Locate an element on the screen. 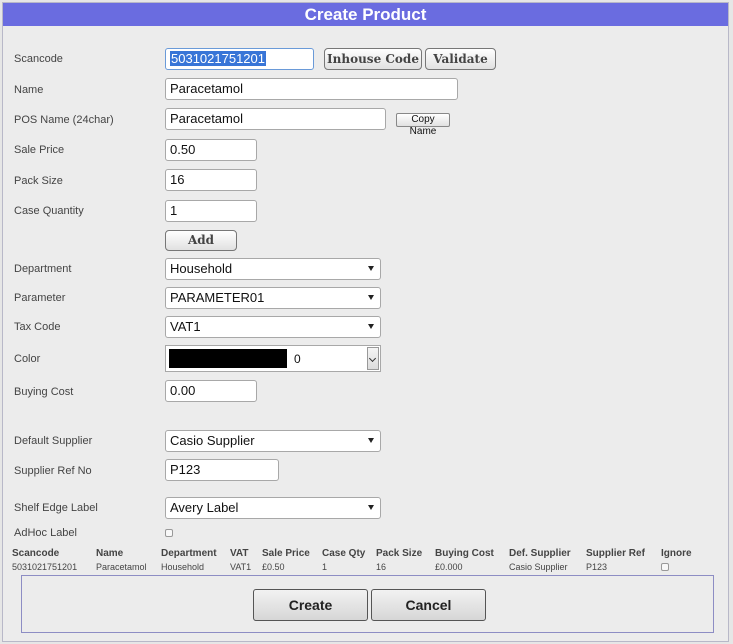 The width and height of the screenshot is (733, 644). table-cell-supplier-ref: P123 is located at coordinates (597, 567).